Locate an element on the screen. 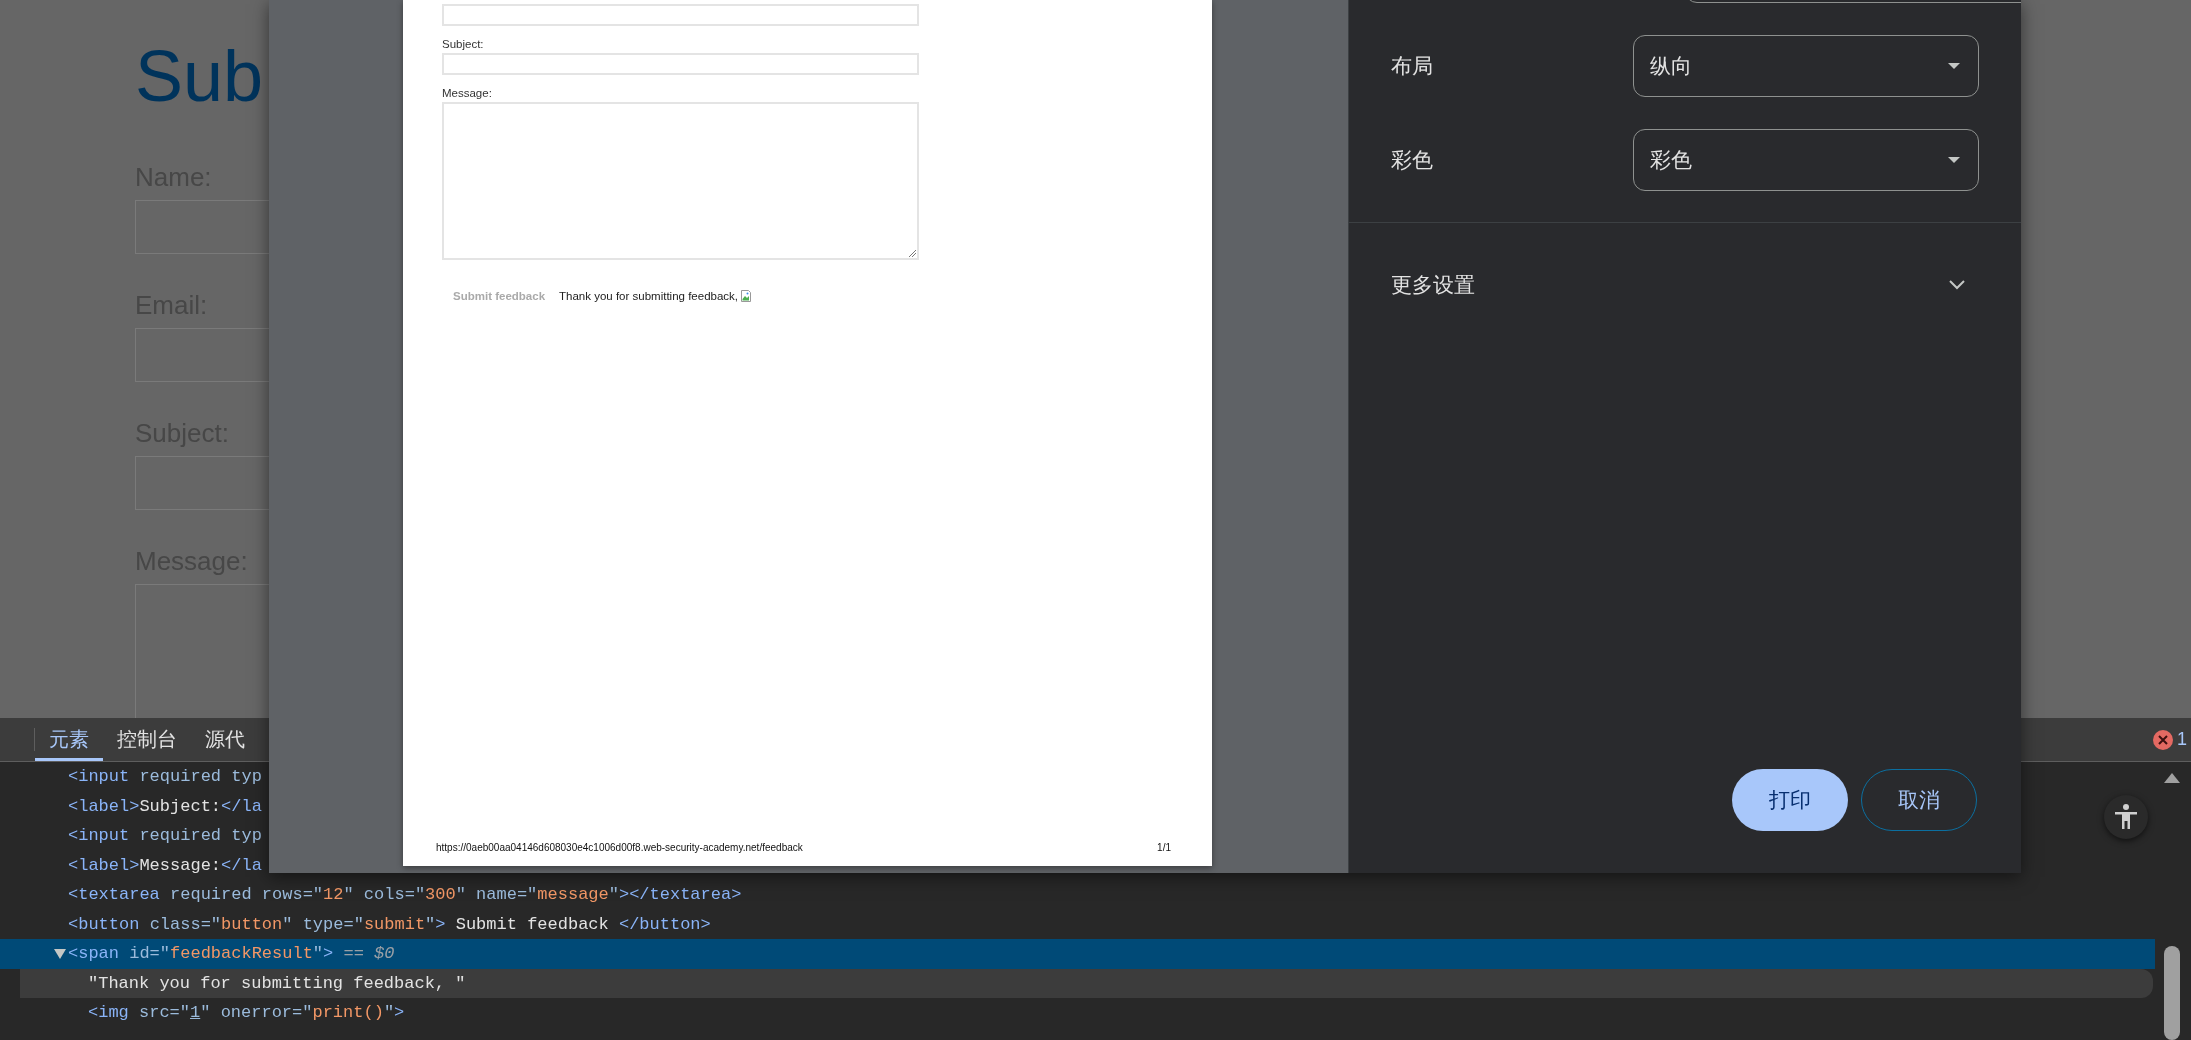  field-label: Subject: is located at coordinates (463, 44).